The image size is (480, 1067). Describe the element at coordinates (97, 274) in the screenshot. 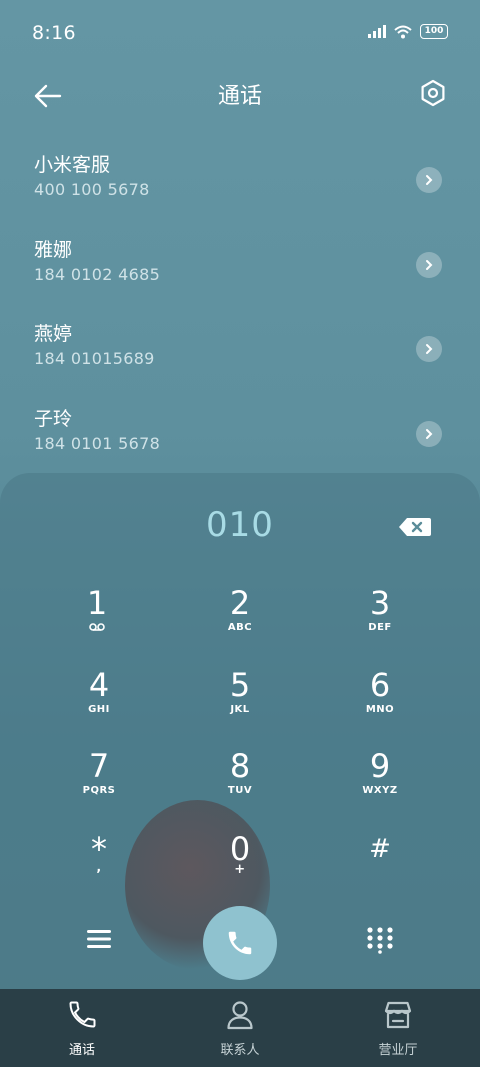

I see `contact-number: 184 0102 4685` at that location.